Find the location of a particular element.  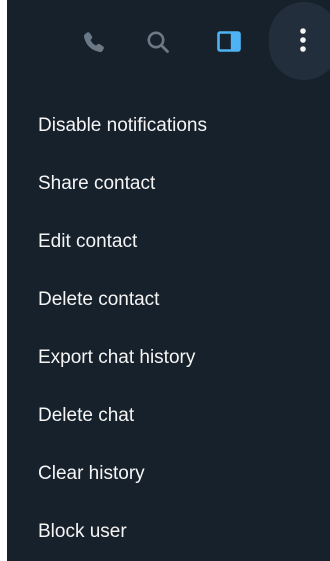

menu-item-export-chat-history: Export chat history is located at coordinates (168, 358).